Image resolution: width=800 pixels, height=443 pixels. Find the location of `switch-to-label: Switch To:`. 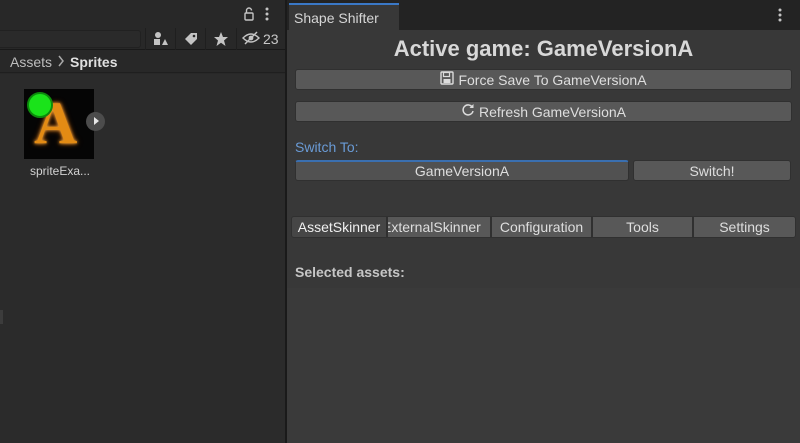

switch-to-label: Switch To: is located at coordinates (327, 147).